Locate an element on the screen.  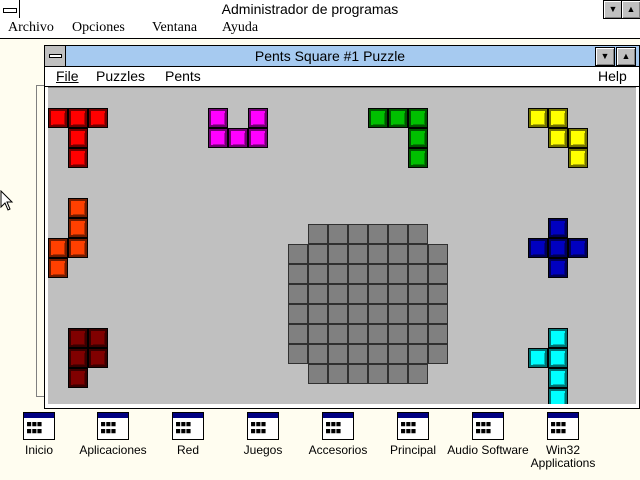
program-manager-titlebar: Administrador de programas ▼ ▲ is located at coordinates (320, 10).